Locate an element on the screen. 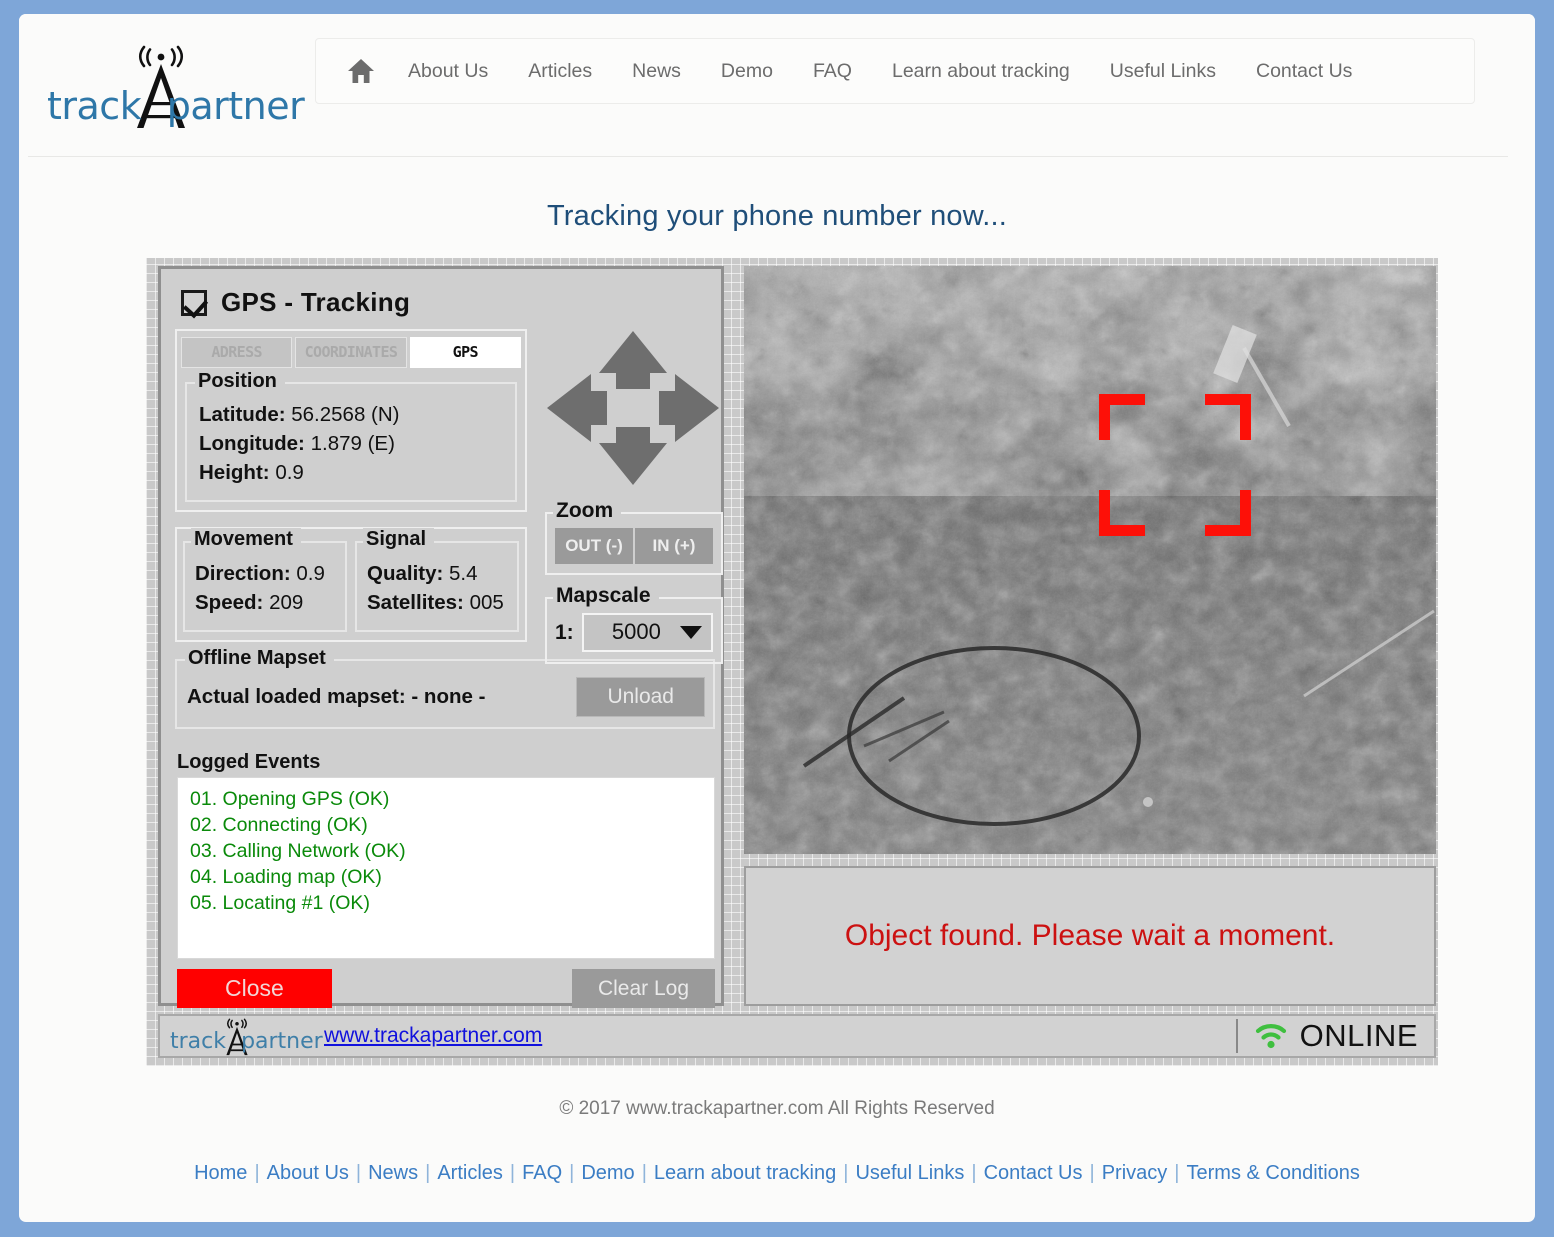 The image size is (1554, 1237). height-value: 0.9 is located at coordinates (289, 472).